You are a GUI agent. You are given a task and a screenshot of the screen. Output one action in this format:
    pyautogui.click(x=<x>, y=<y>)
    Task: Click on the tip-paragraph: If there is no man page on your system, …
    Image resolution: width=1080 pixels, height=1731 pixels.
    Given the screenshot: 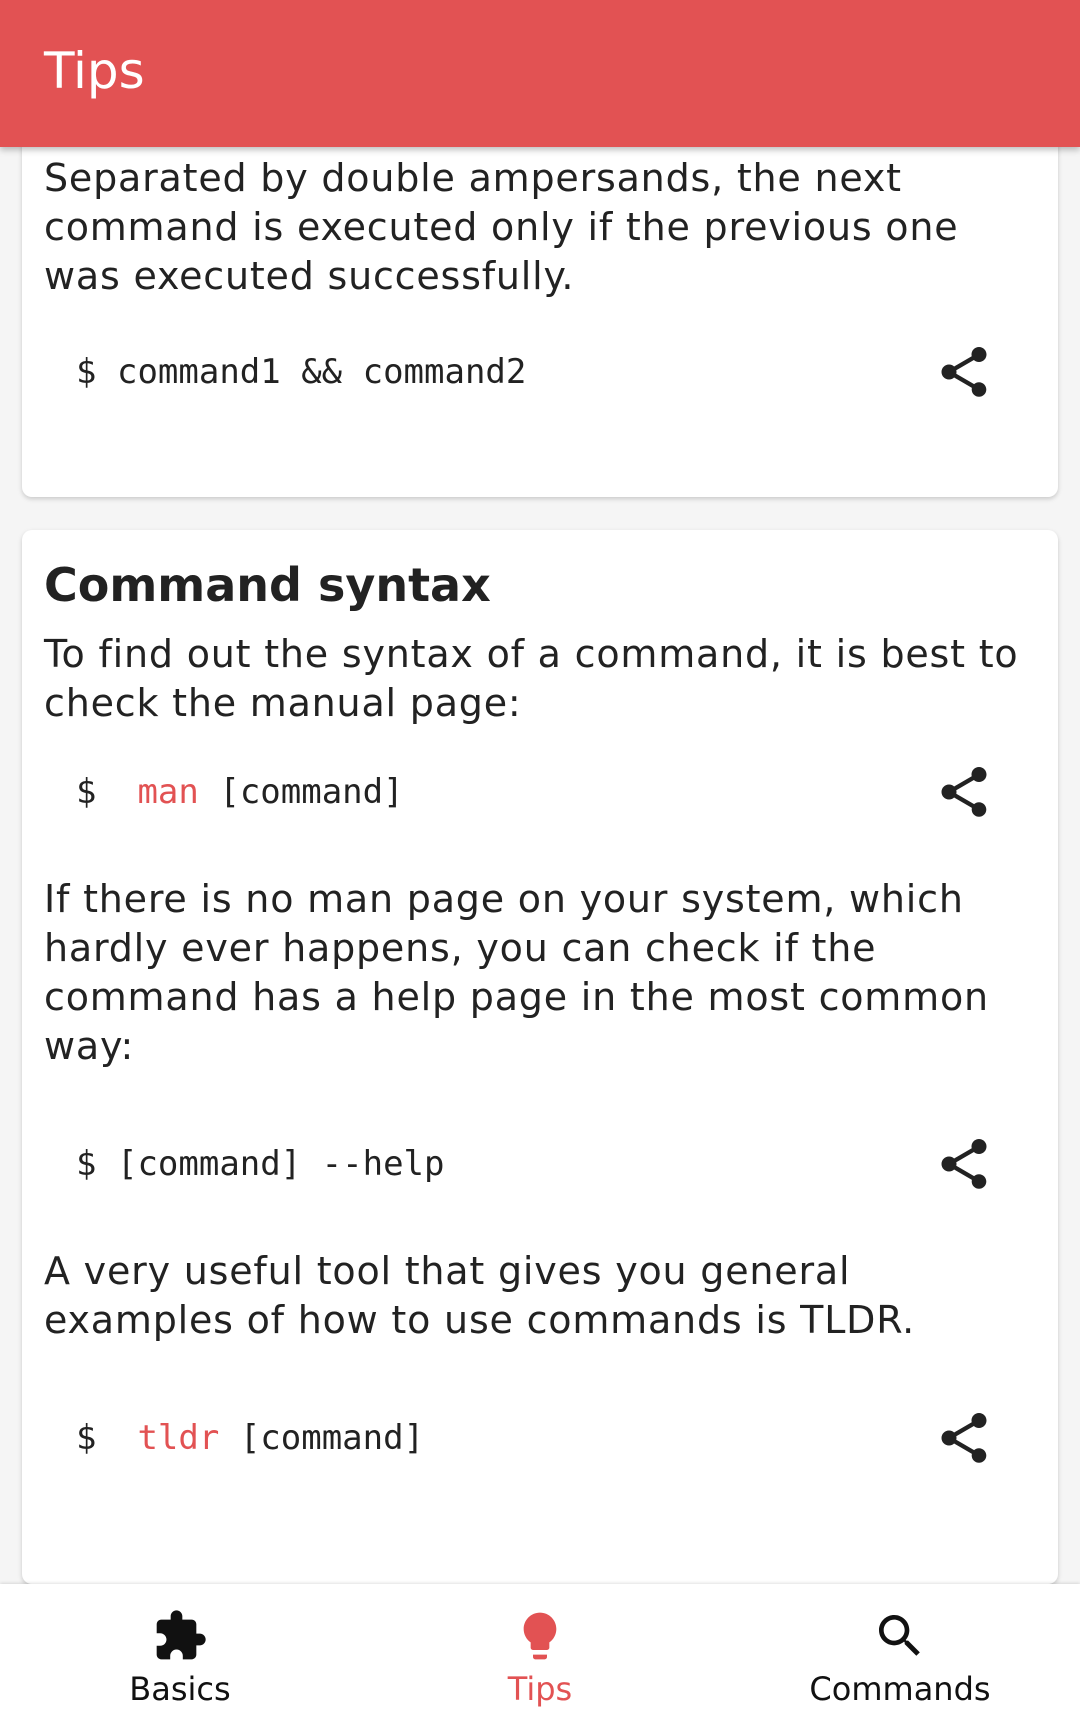 What is the action you would take?
    pyautogui.click(x=516, y=972)
    